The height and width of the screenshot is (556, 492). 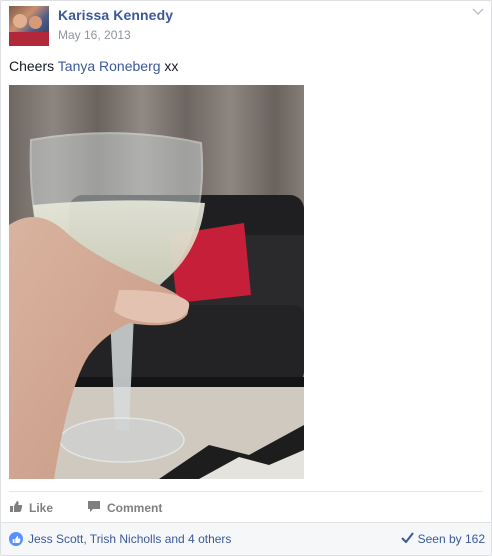 I want to click on caption-text: Cheers, so click(x=33, y=66).